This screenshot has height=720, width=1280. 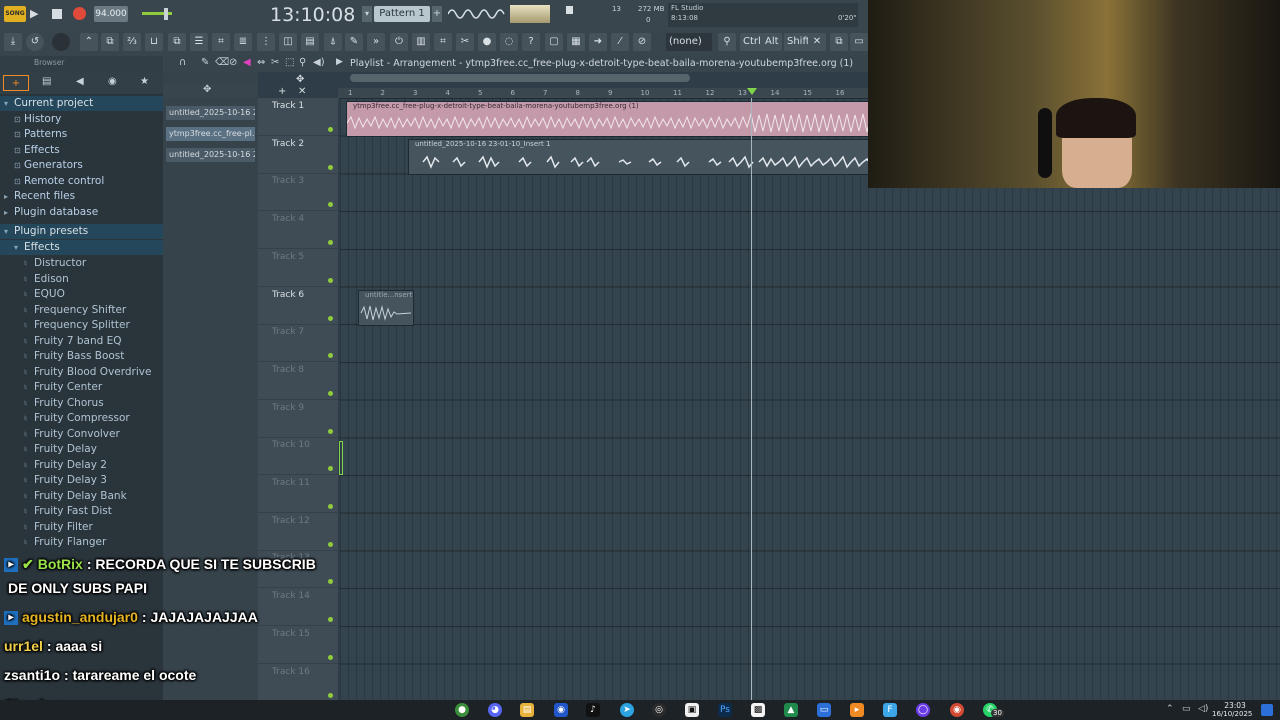 What do you see at coordinates (81, 119) in the screenshot?
I see `browser-item: ⊡ History` at bounding box center [81, 119].